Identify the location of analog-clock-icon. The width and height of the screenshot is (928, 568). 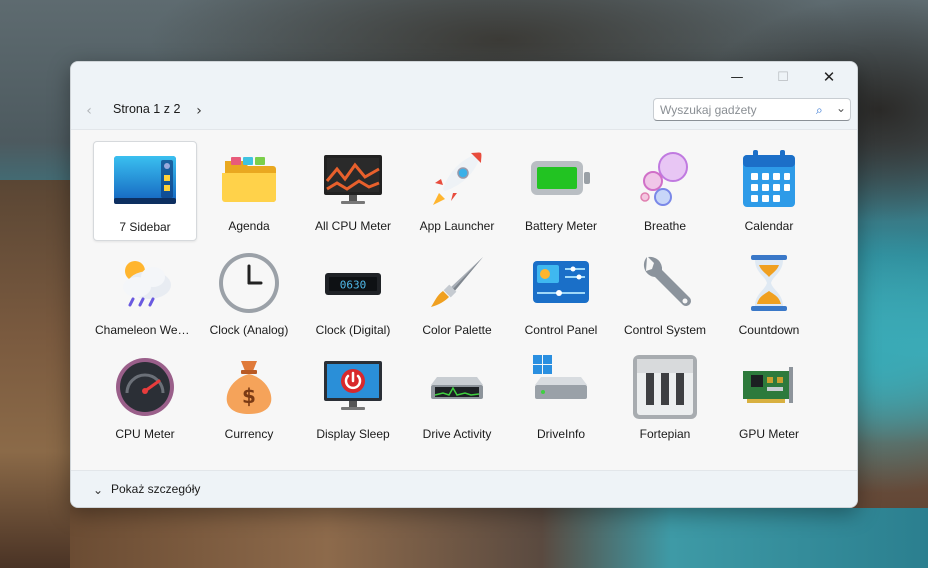
(249, 283).